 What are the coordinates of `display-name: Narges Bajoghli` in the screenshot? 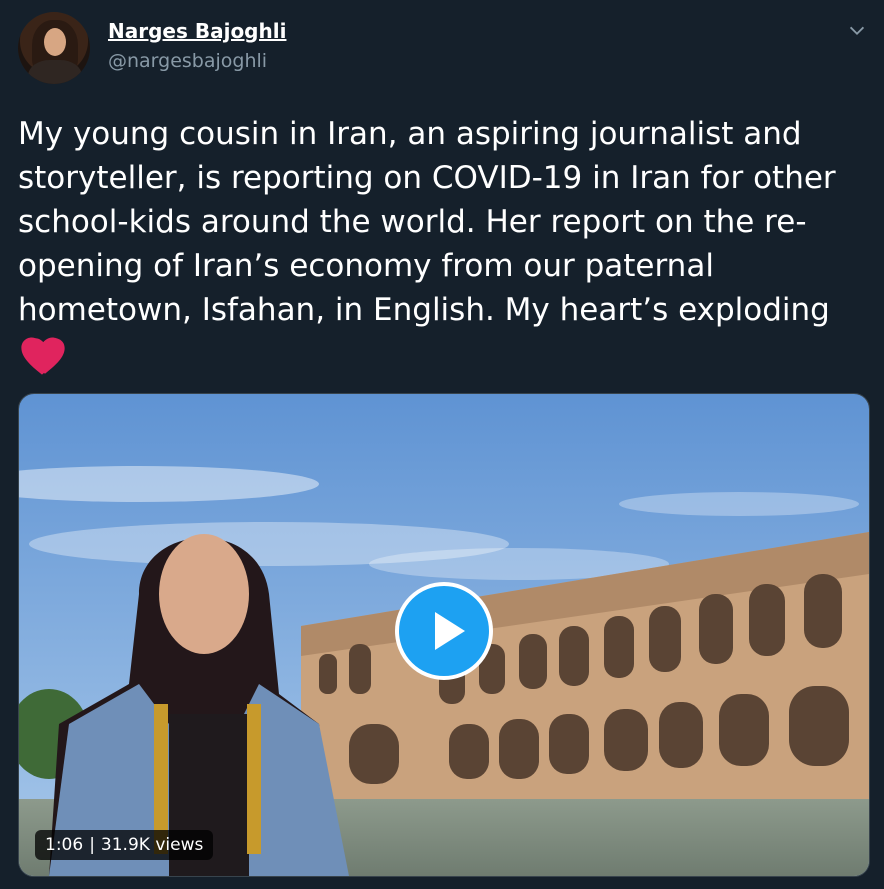 It's located at (197, 31).